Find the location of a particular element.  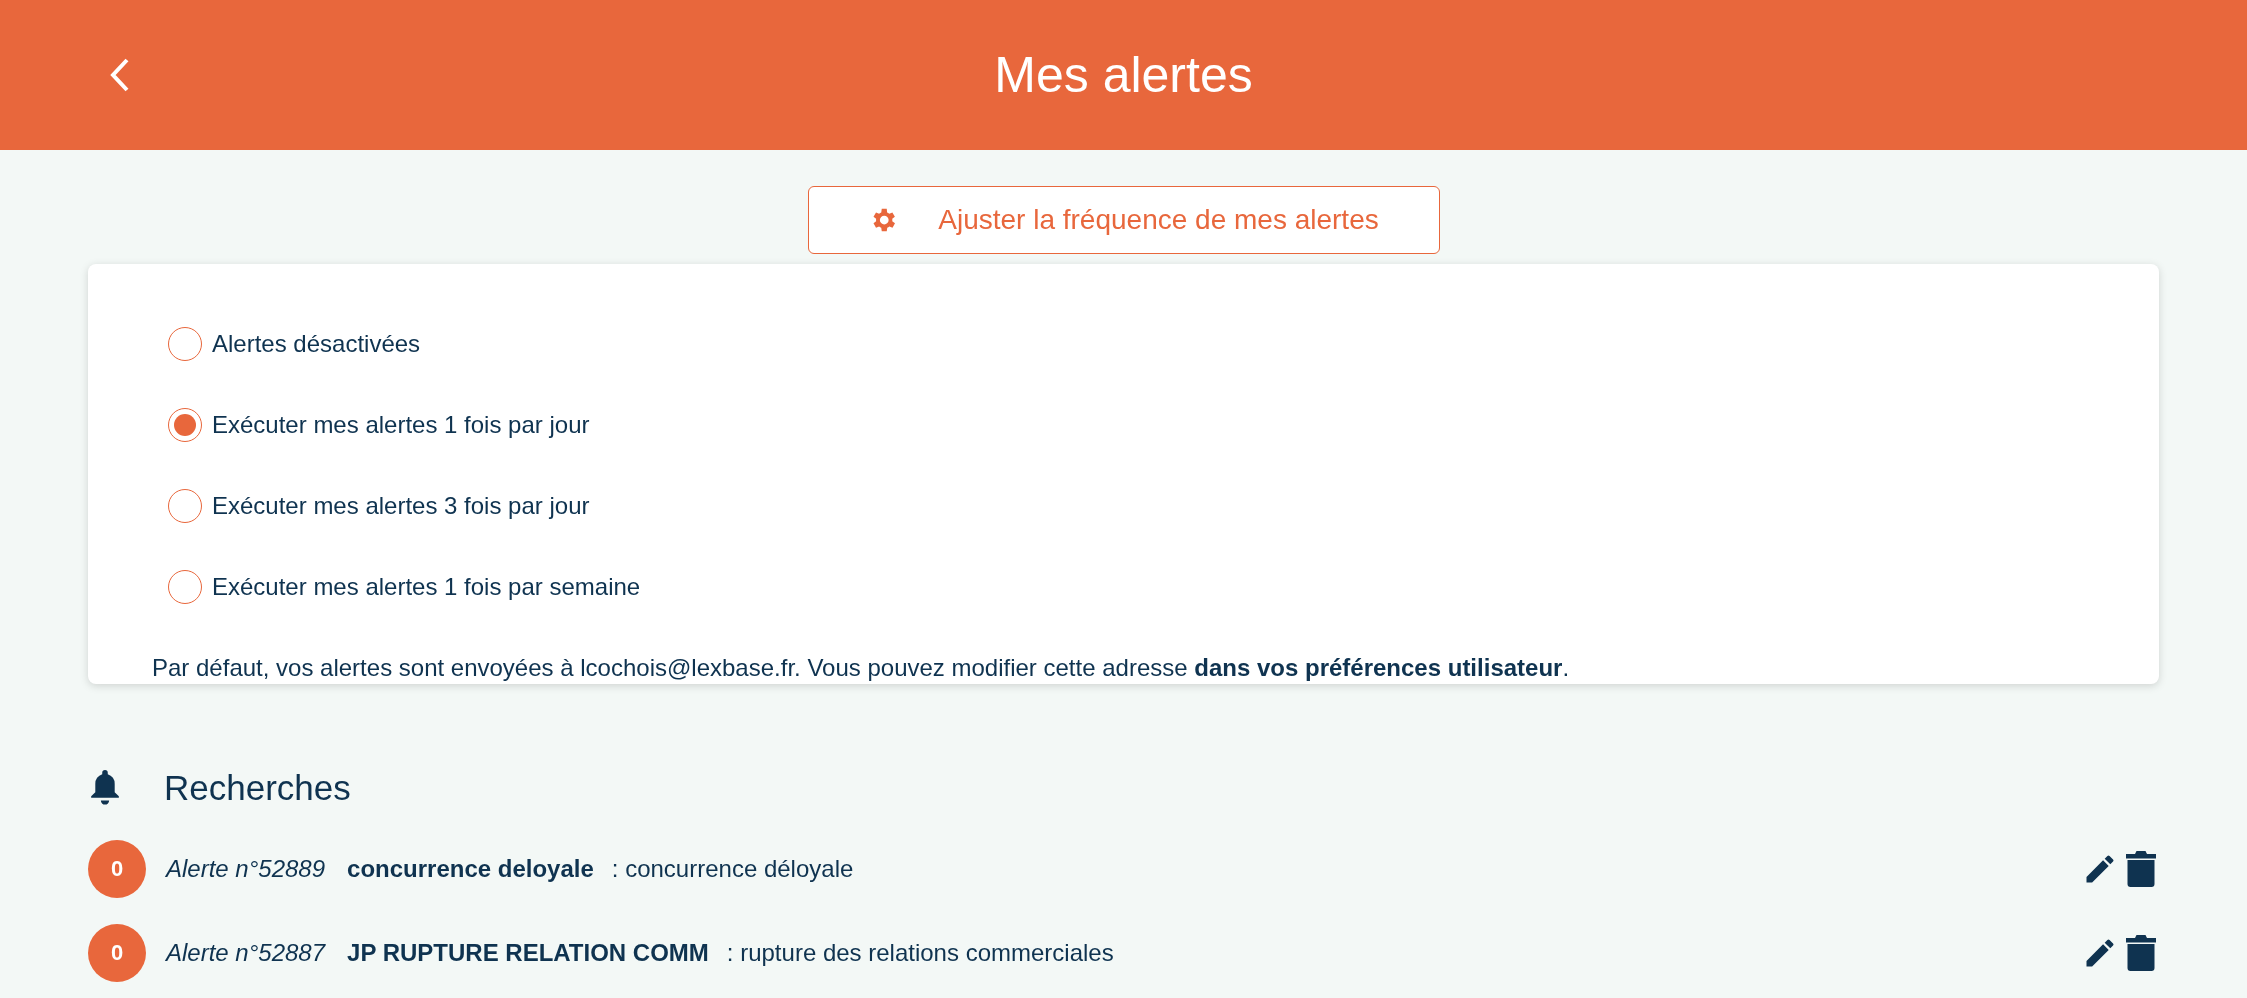

frequency-option: Alertes désactivées is located at coordinates (287, 344).